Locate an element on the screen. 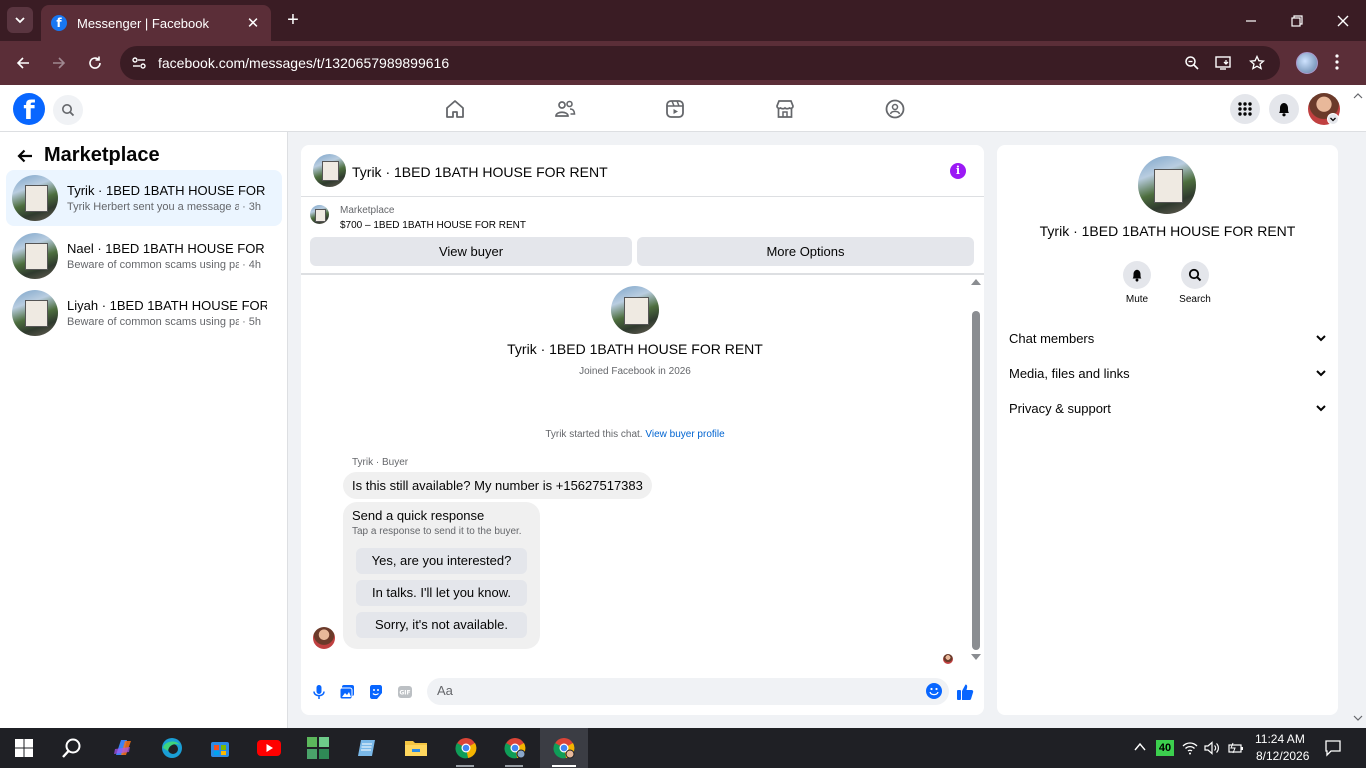  new-tab-button: + is located at coordinates (293, 20).